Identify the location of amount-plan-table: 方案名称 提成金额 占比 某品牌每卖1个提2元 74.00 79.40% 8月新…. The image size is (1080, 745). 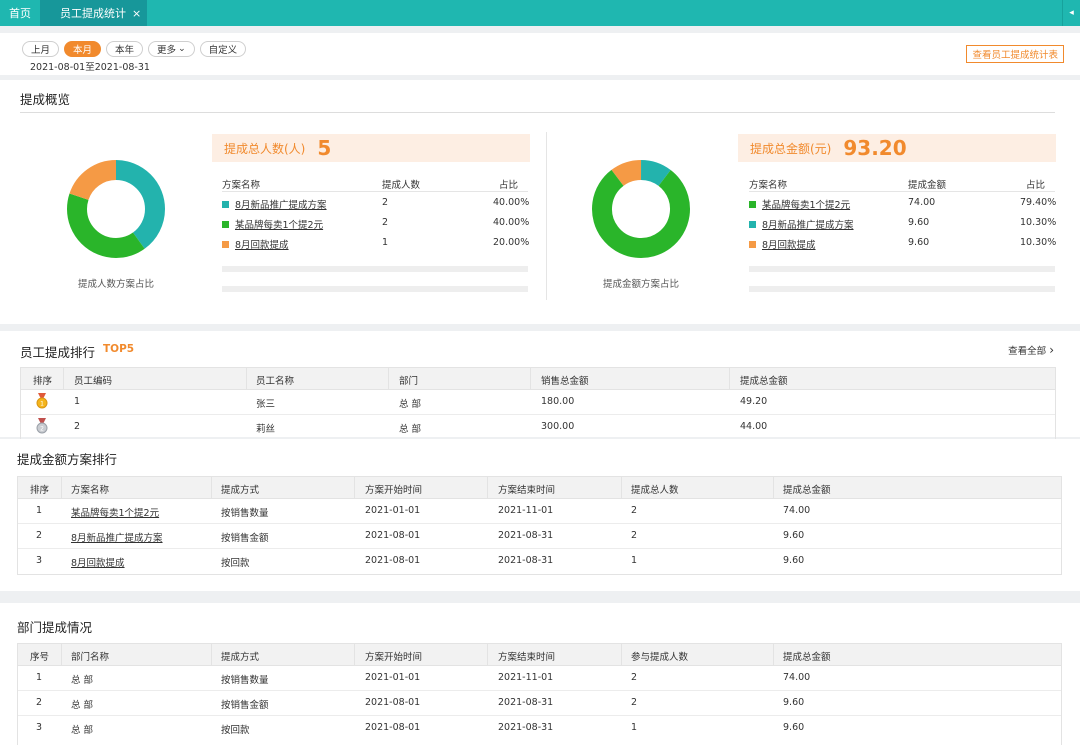
(903, 212).